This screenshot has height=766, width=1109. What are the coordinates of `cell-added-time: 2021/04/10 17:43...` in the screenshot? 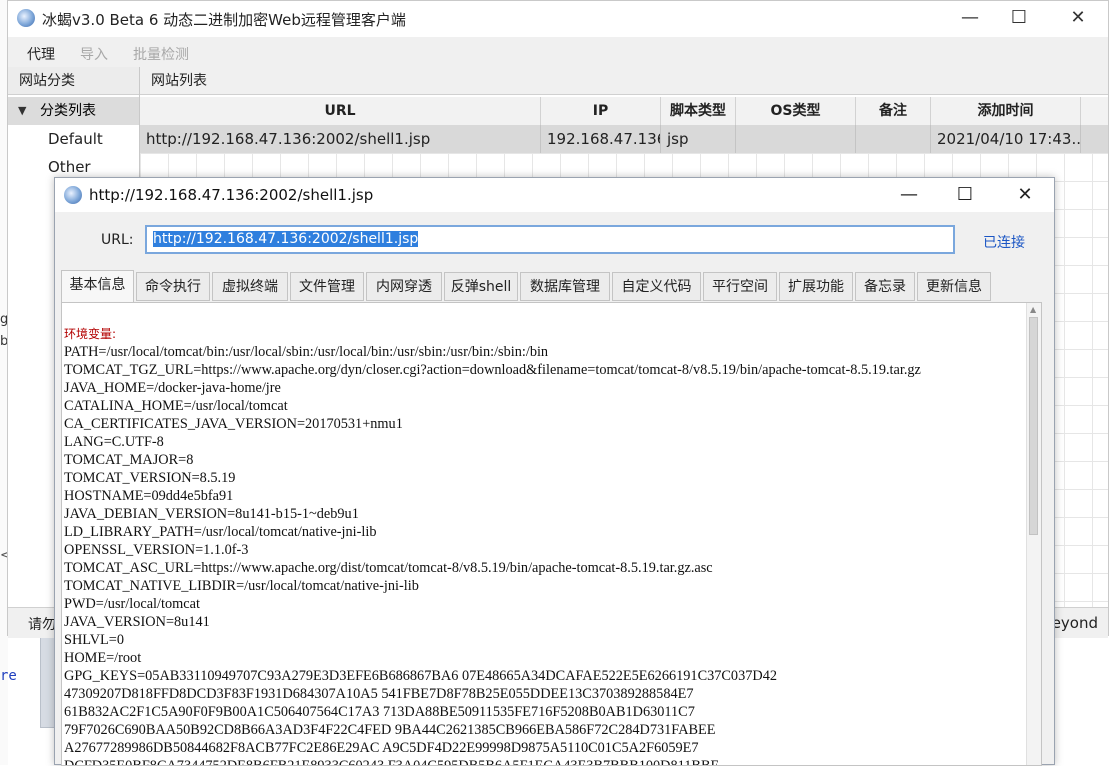 It's located at (1006, 139).